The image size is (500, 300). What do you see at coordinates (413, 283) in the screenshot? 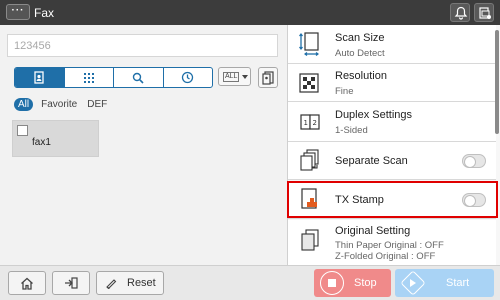
I see `start-icon` at bounding box center [413, 283].